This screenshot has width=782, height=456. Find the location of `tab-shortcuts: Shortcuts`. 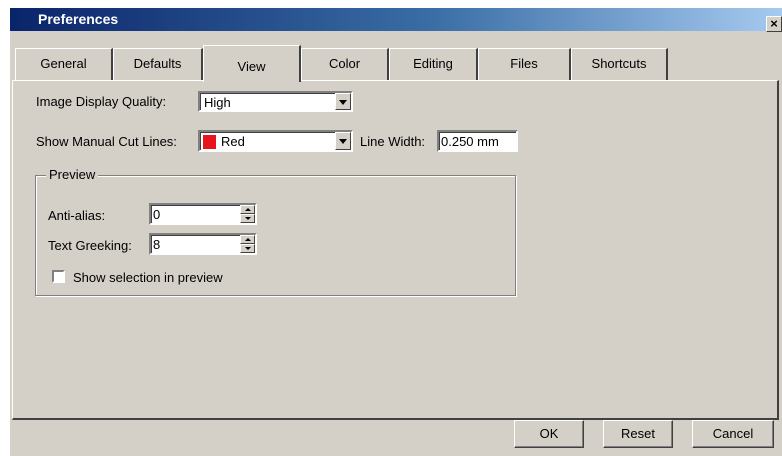

tab-shortcuts: Shortcuts is located at coordinates (619, 64).